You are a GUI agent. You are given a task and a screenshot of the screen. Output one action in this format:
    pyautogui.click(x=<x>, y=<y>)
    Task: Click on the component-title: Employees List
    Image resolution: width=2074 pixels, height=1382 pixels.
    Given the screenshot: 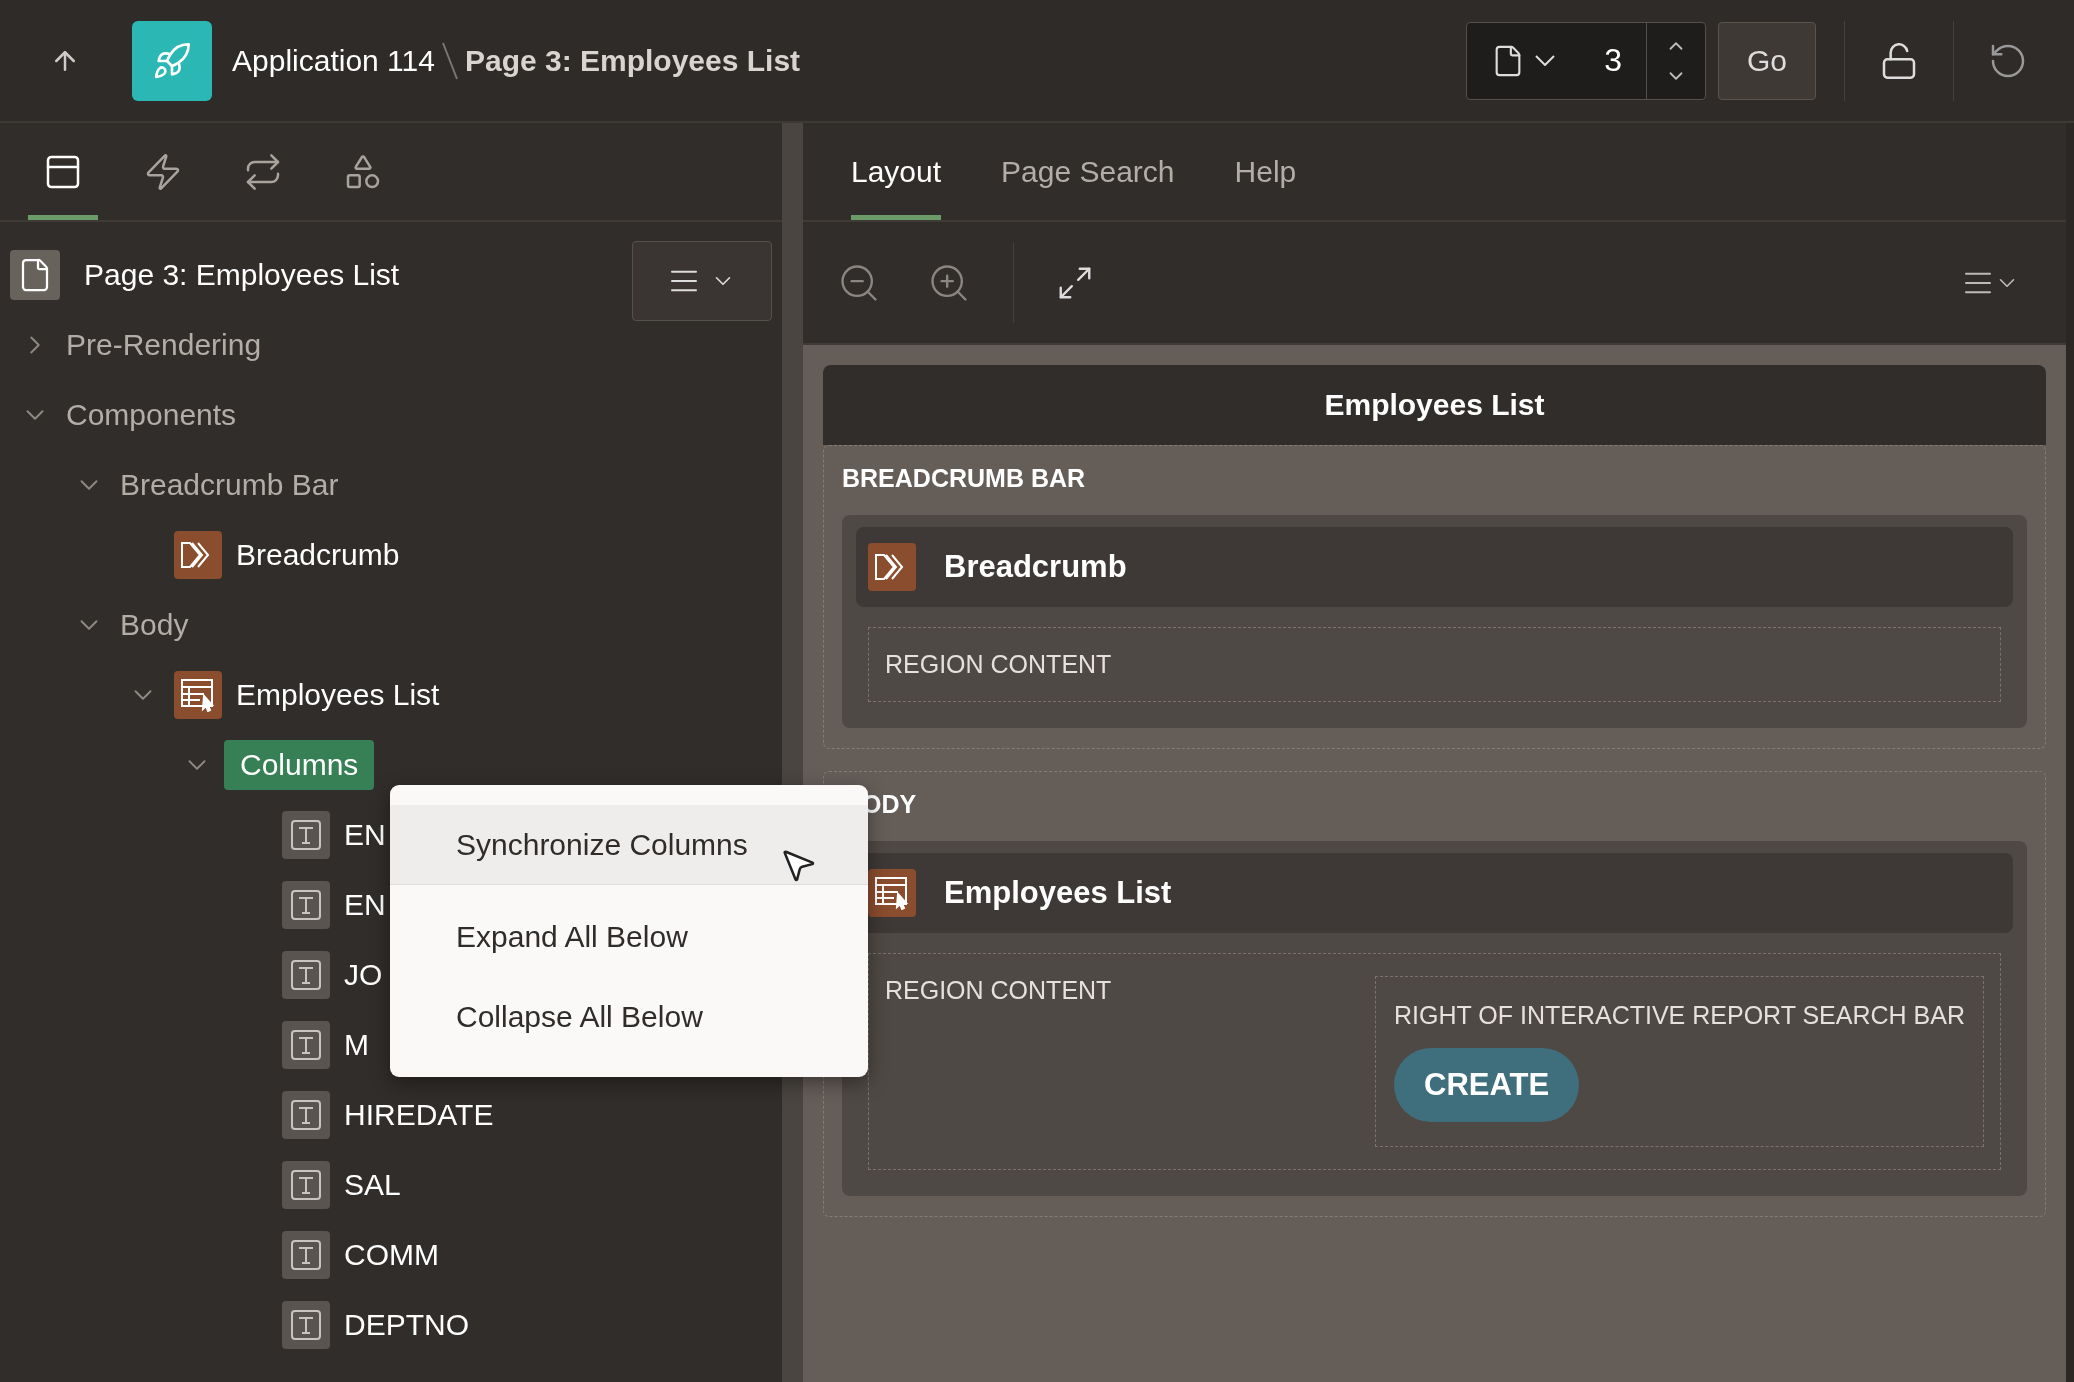 What is the action you would take?
    pyautogui.click(x=1058, y=893)
    